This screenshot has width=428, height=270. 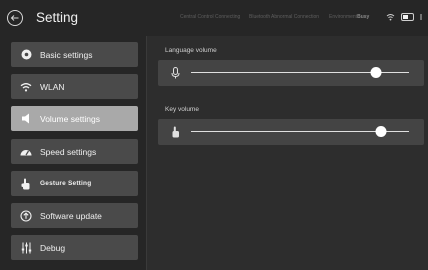 What do you see at coordinates (26, 152) in the screenshot?
I see `speedometer-icon` at bounding box center [26, 152].